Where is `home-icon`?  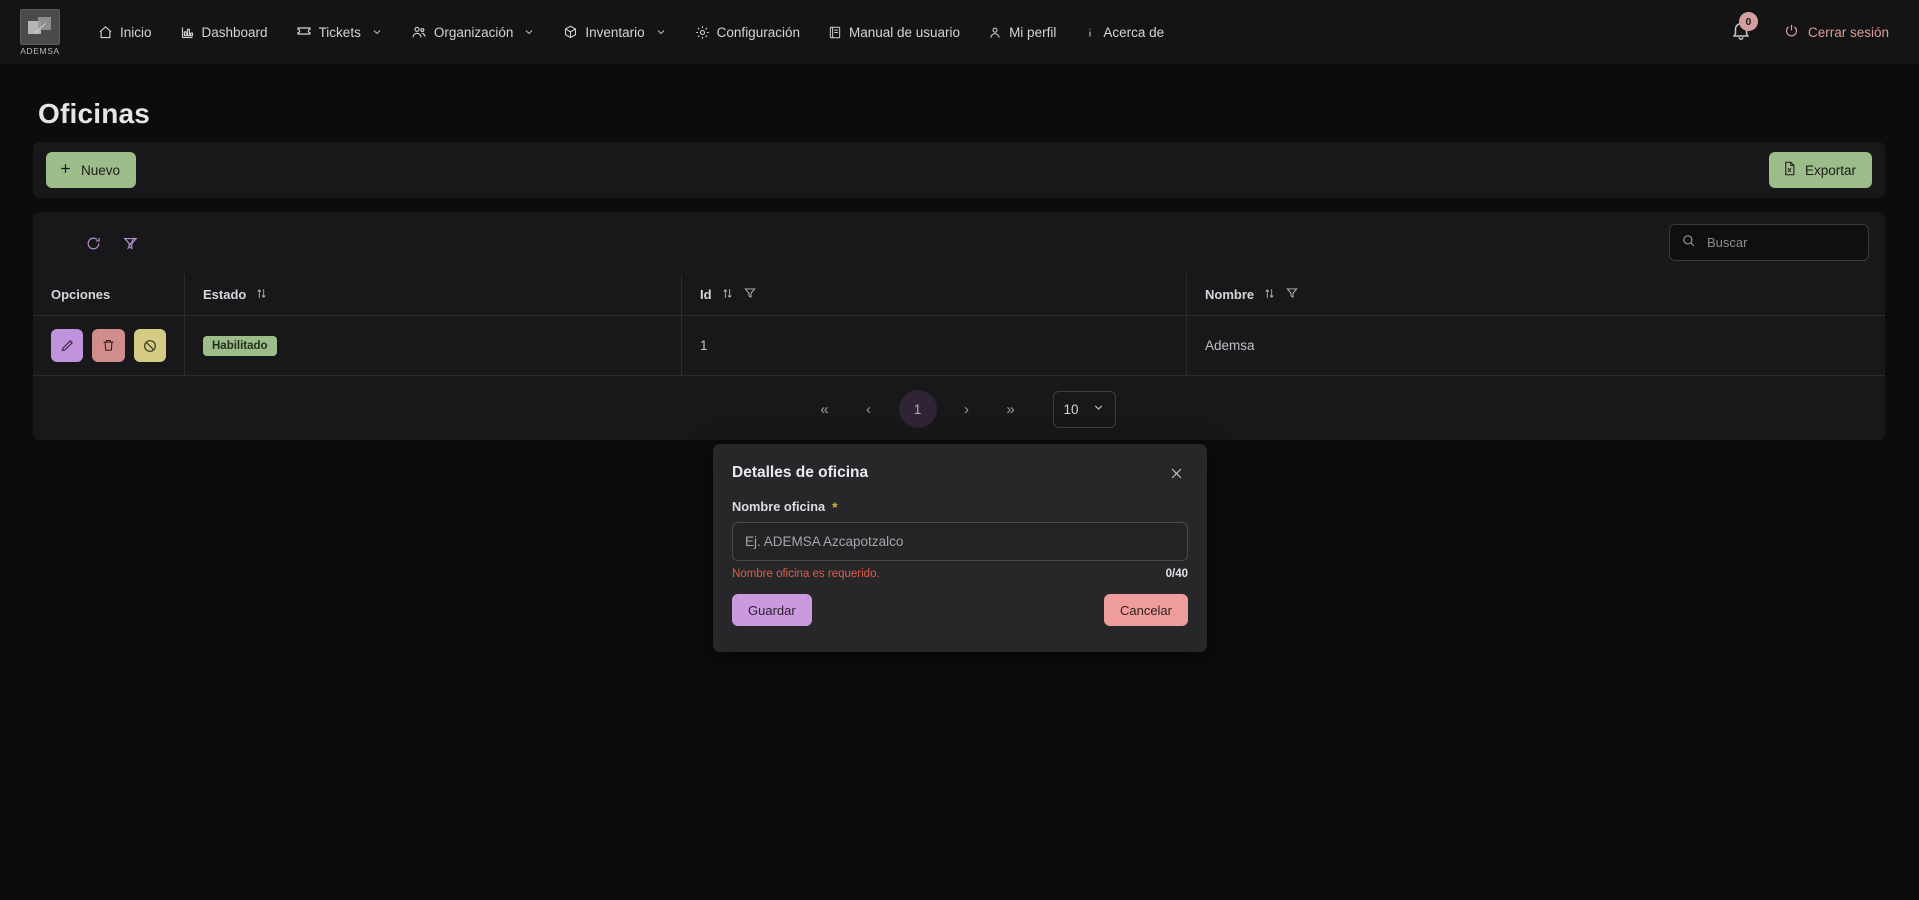
home-icon is located at coordinates (105, 32).